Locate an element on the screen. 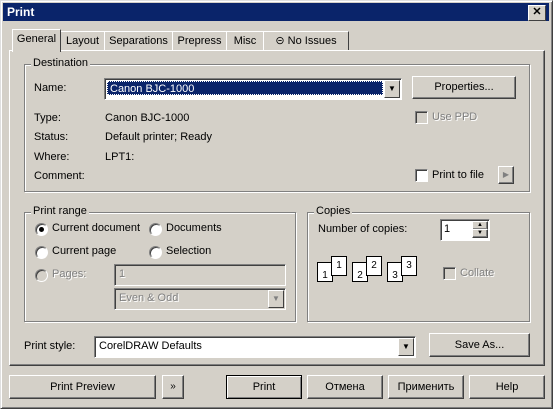  current-document-label: Current document is located at coordinates (96, 228).